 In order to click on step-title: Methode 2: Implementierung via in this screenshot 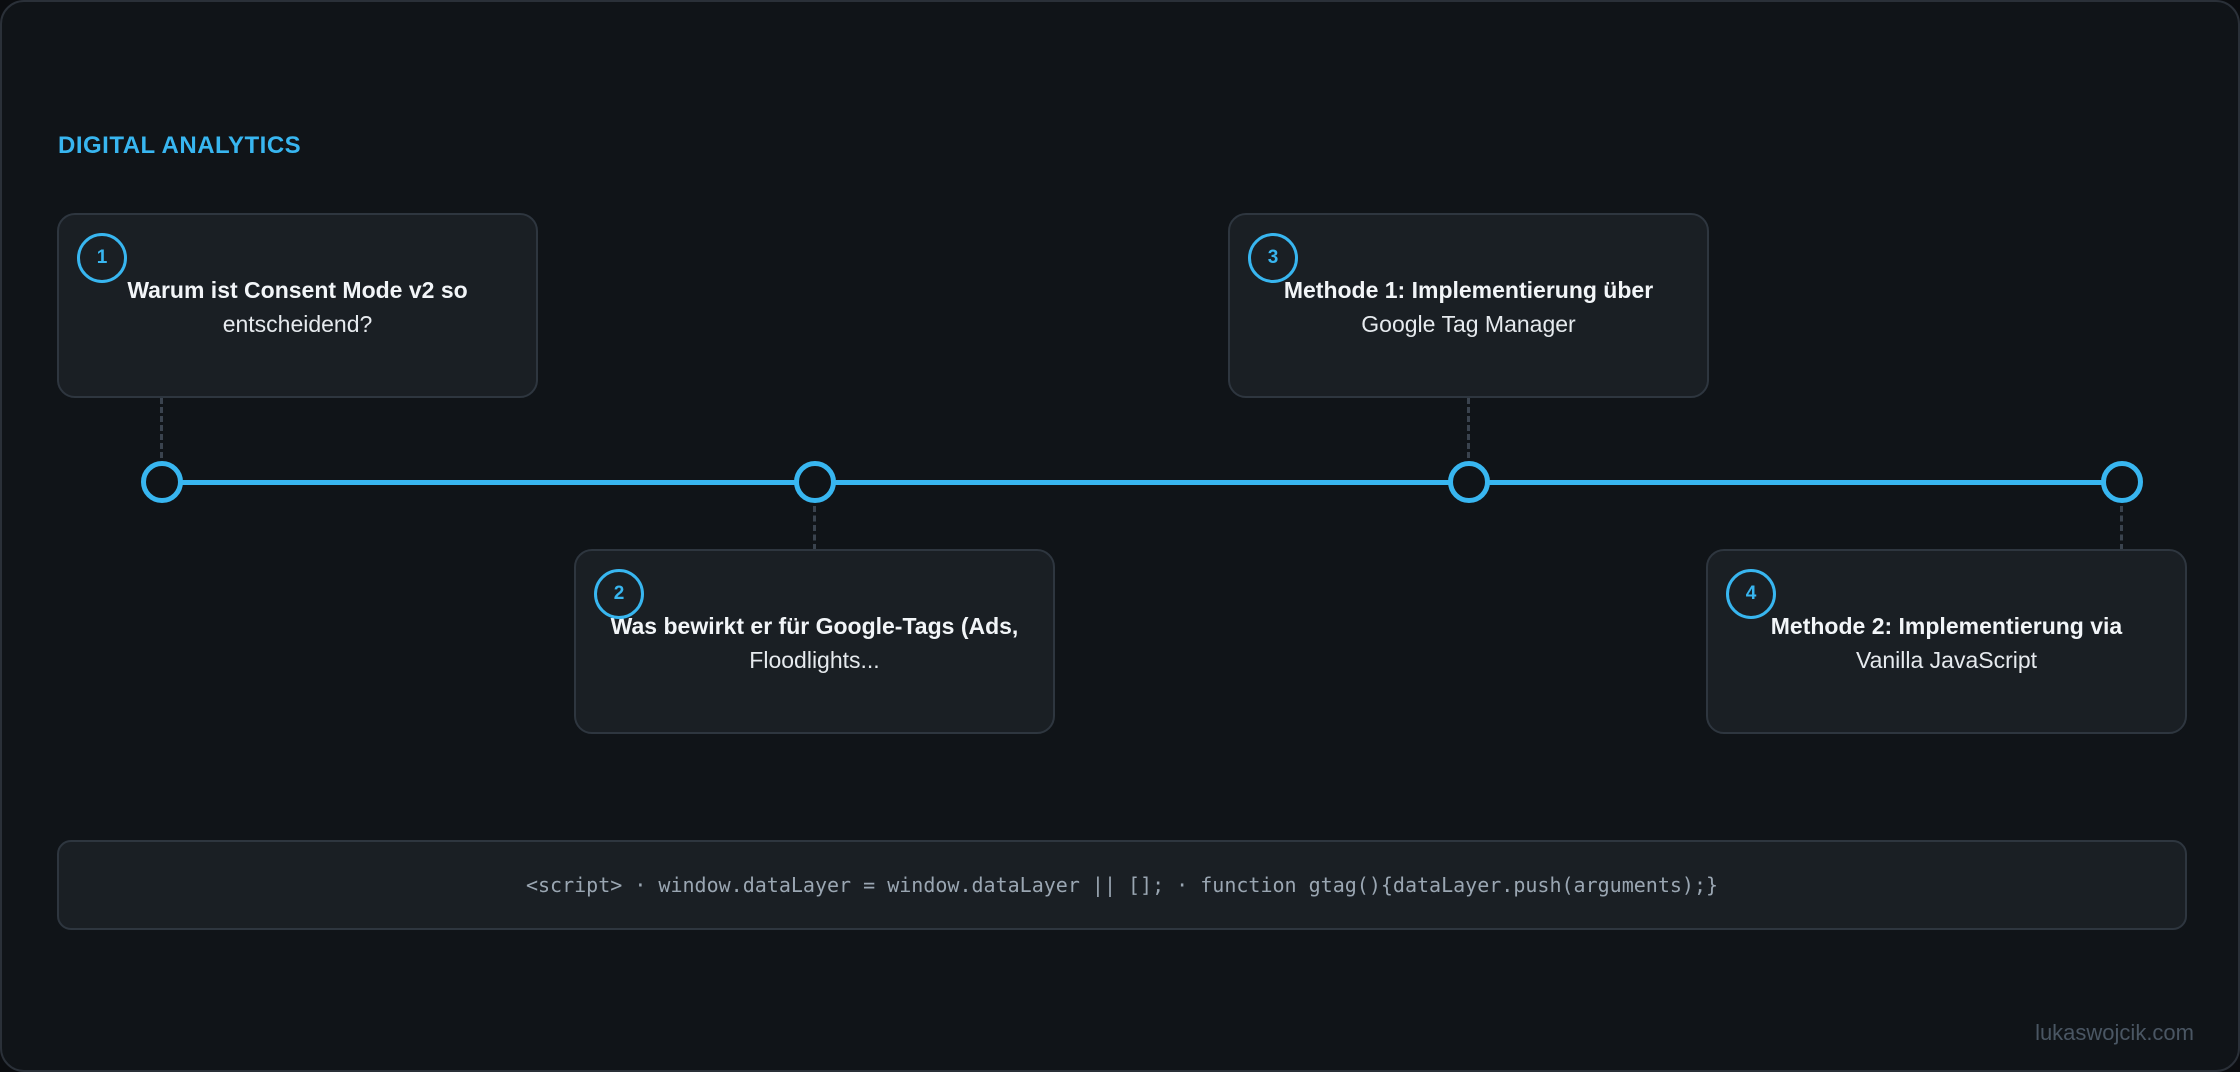, I will do `click(1946, 626)`.